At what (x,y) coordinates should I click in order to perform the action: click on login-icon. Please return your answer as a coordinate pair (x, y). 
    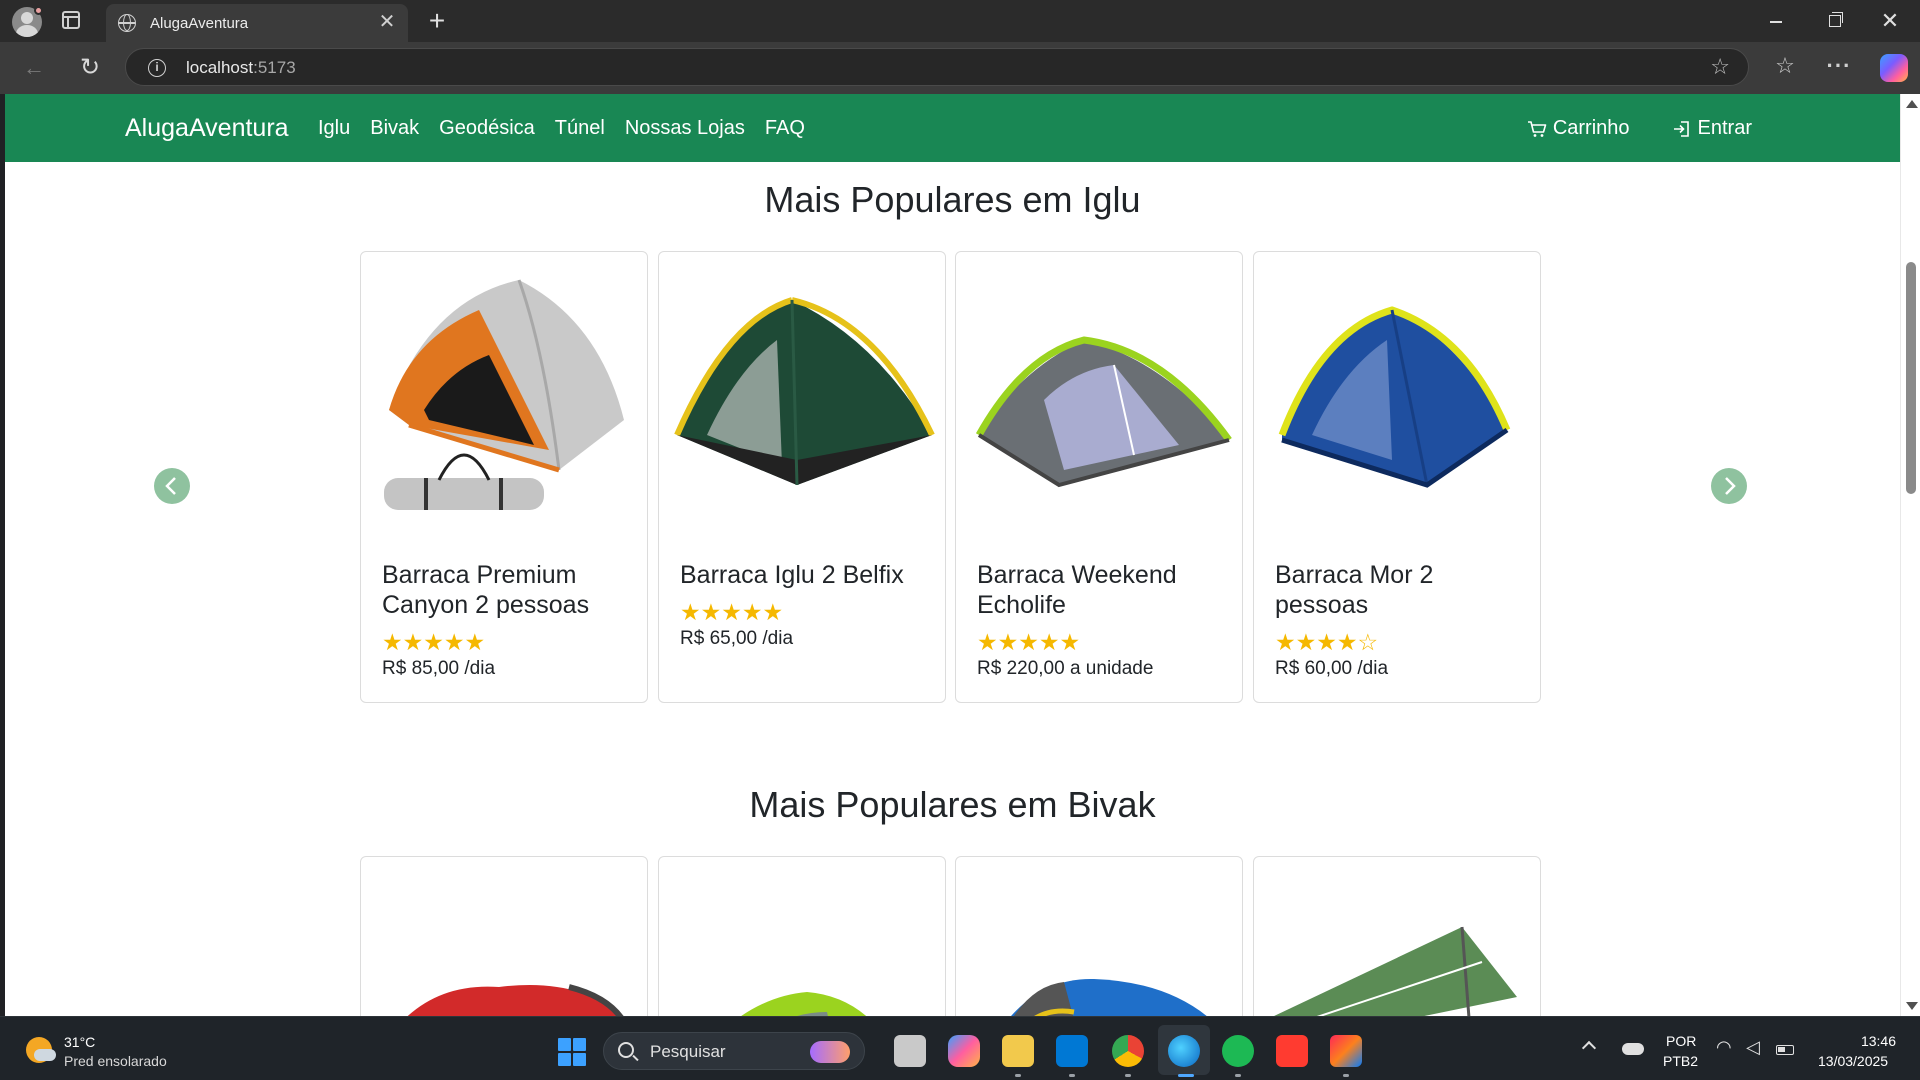
    Looking at the image, I should click on (1681, 128).